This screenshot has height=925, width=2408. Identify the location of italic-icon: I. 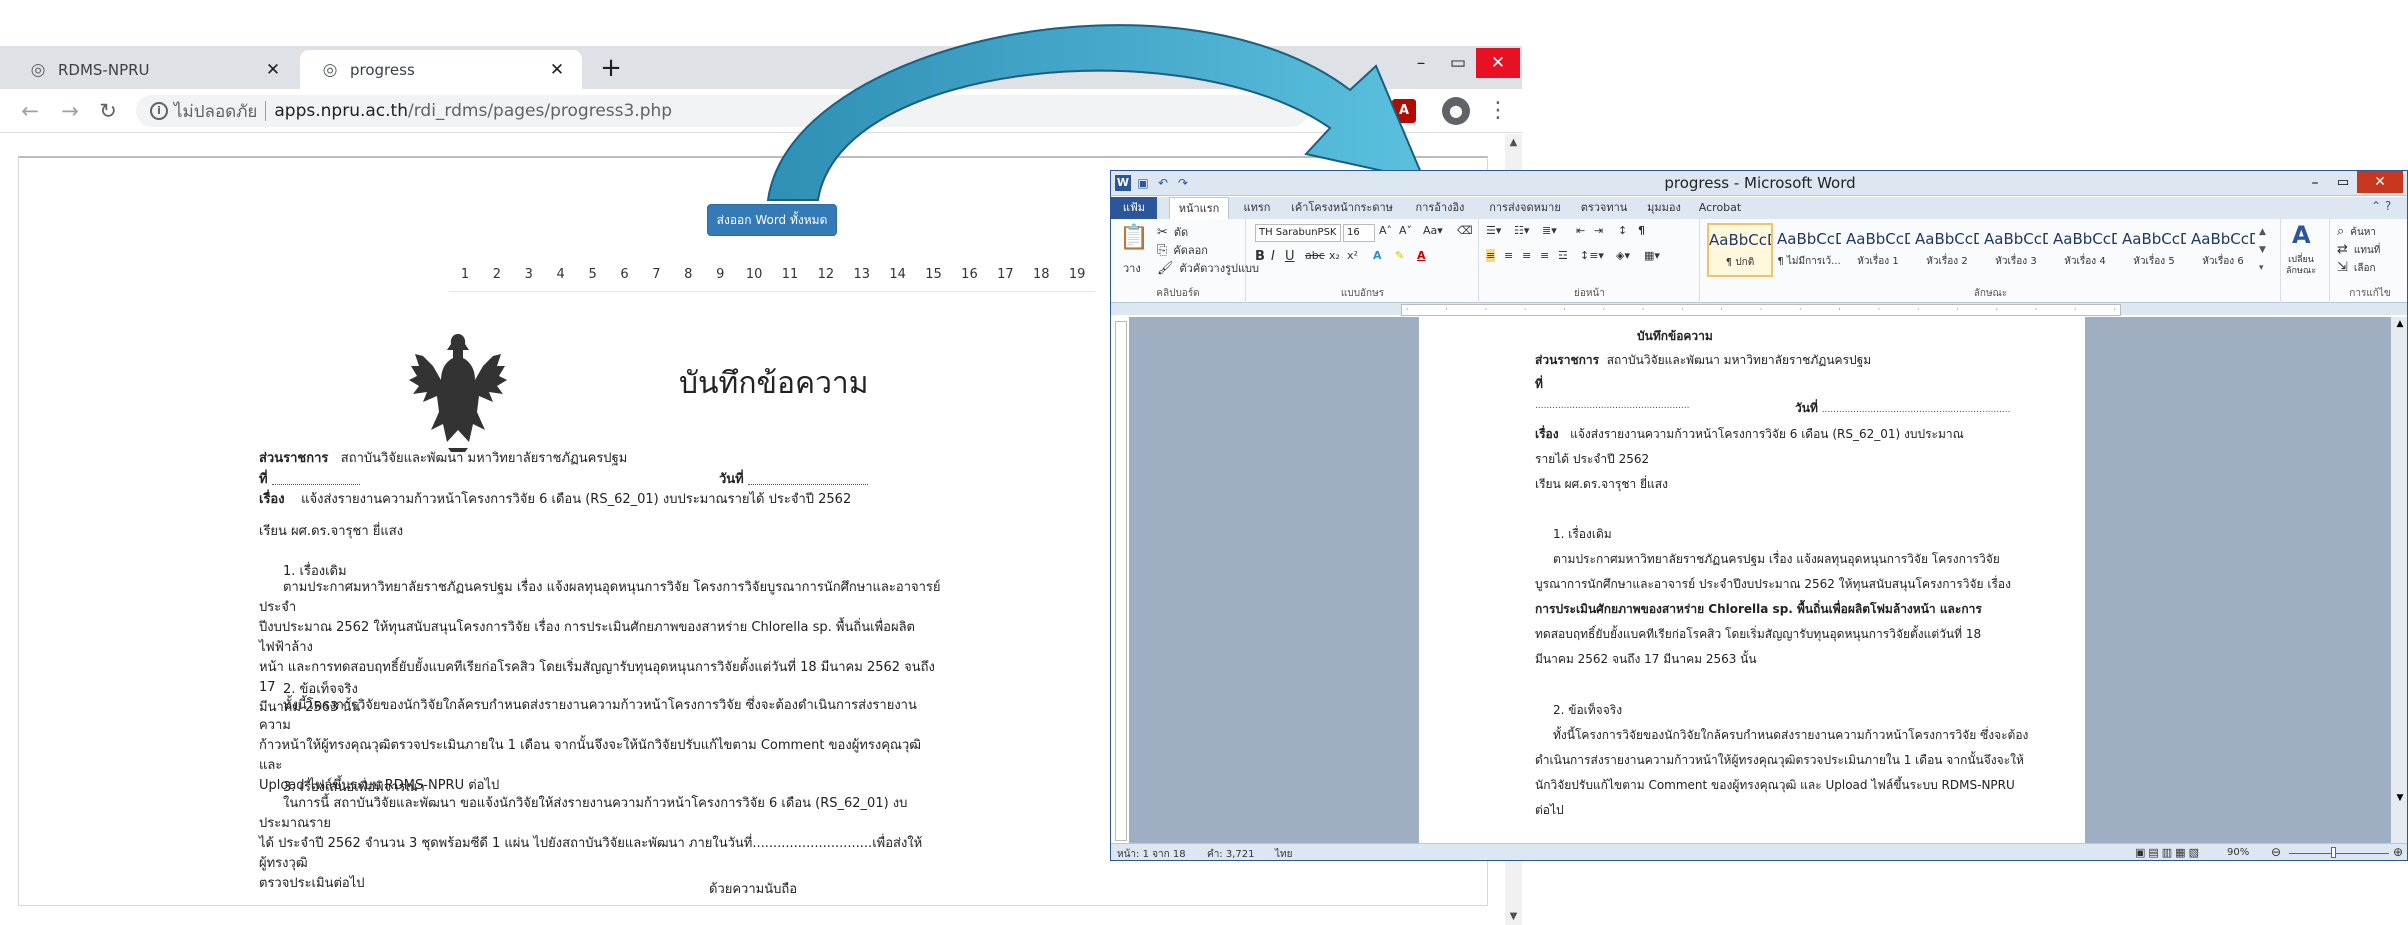
(1273, 256).